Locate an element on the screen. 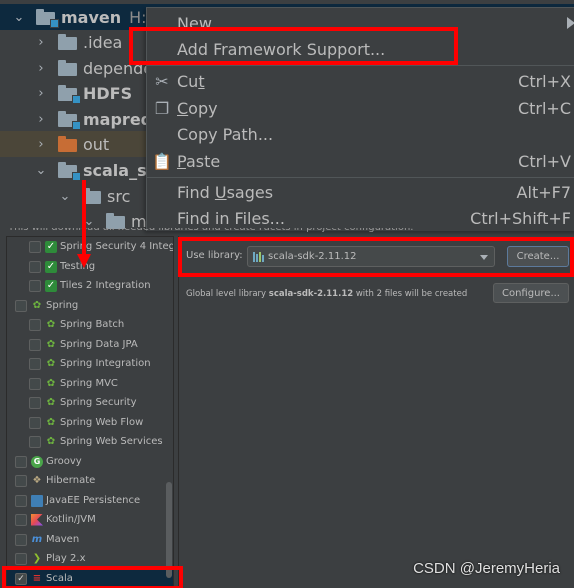  framework-item: ✿ Spring Security is located at coordinates (83, 402).